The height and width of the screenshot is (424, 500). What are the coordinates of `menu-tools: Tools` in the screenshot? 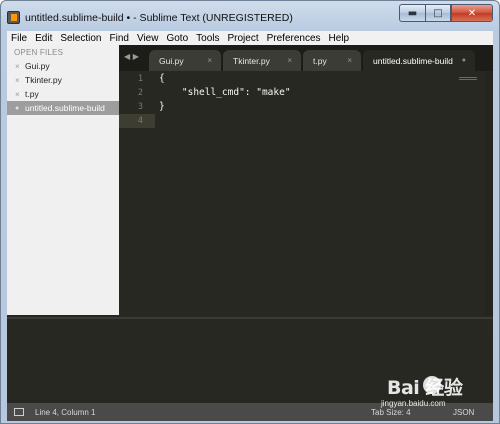 It's located at (207, 38).